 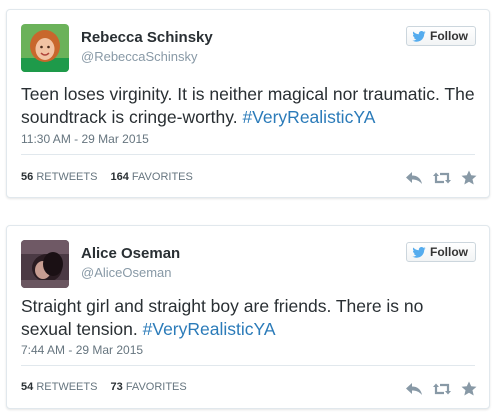 I want to click on tweet-stats: 54 RETWEETS 73 FAVORITES, so click(x=104, y=387).